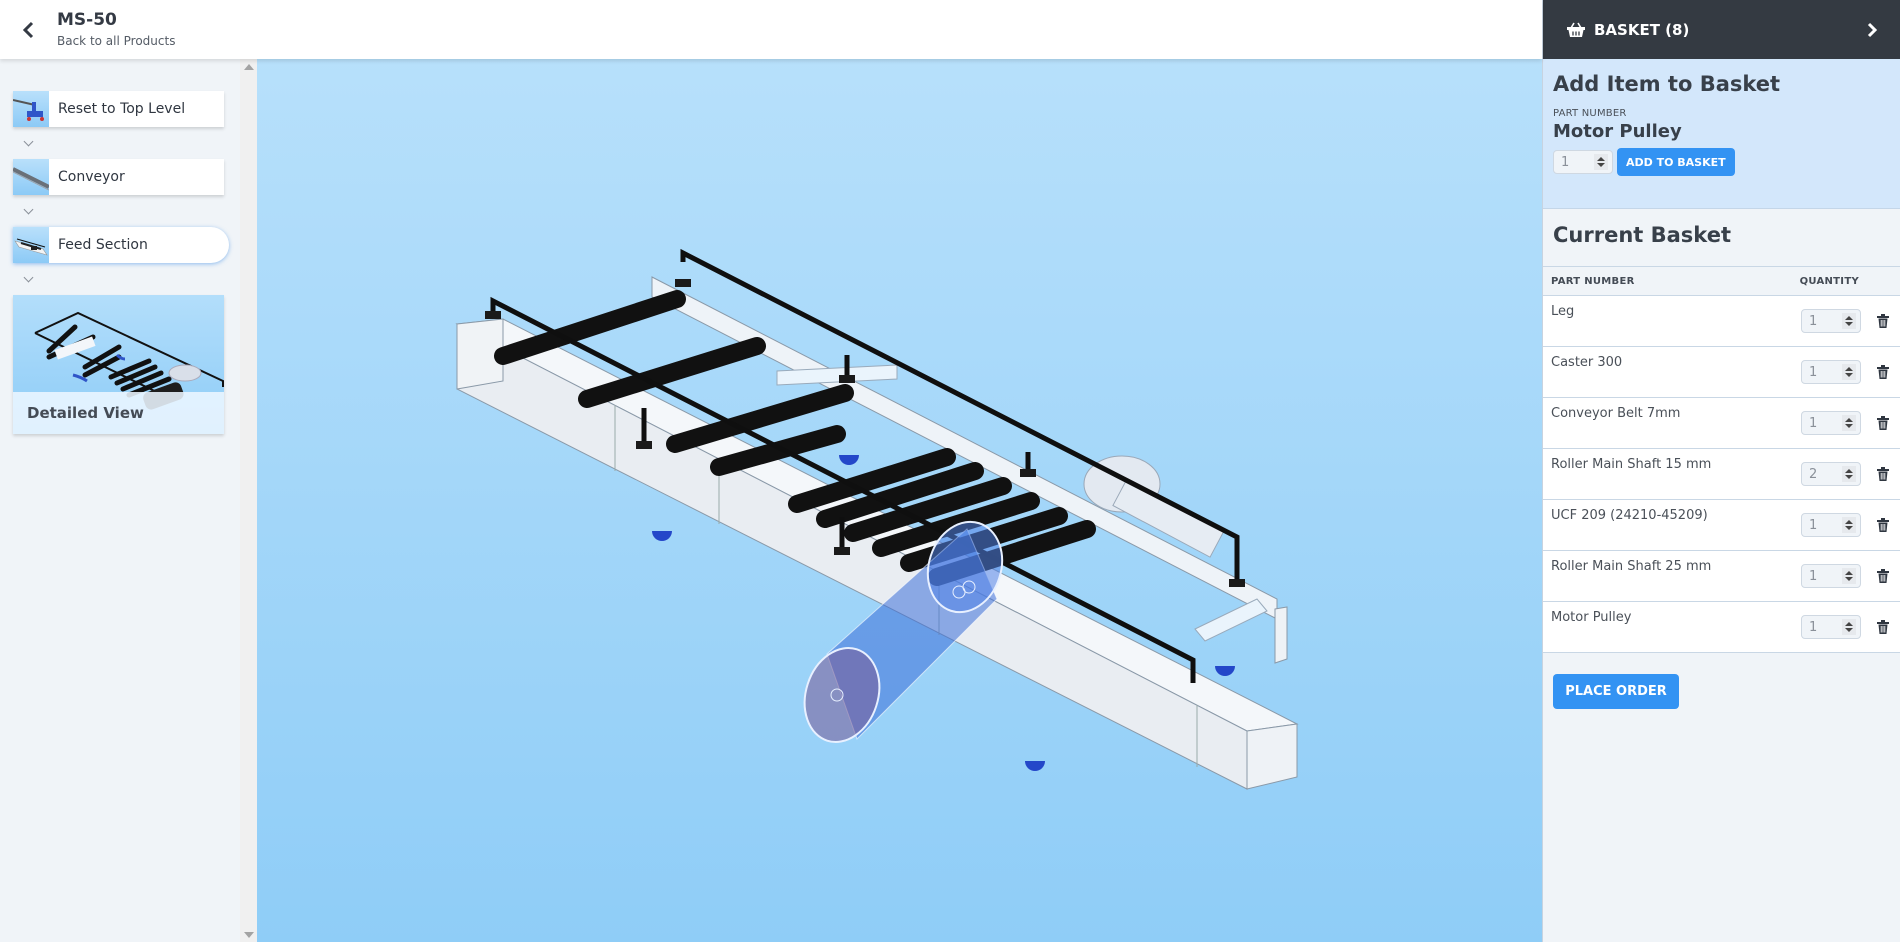 The image size is (1900, 942). Describe the element at coordinates (1721, 525) in the screenshot. I see `table-row: UCF 209 (24210-45209) 1` at that location.